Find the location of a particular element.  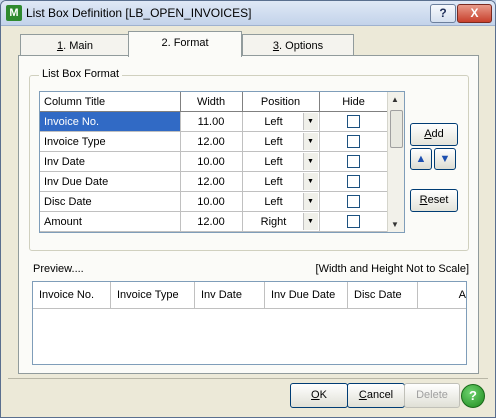

row-title-cell: Invoice No. is located at coordinates (110, 121).